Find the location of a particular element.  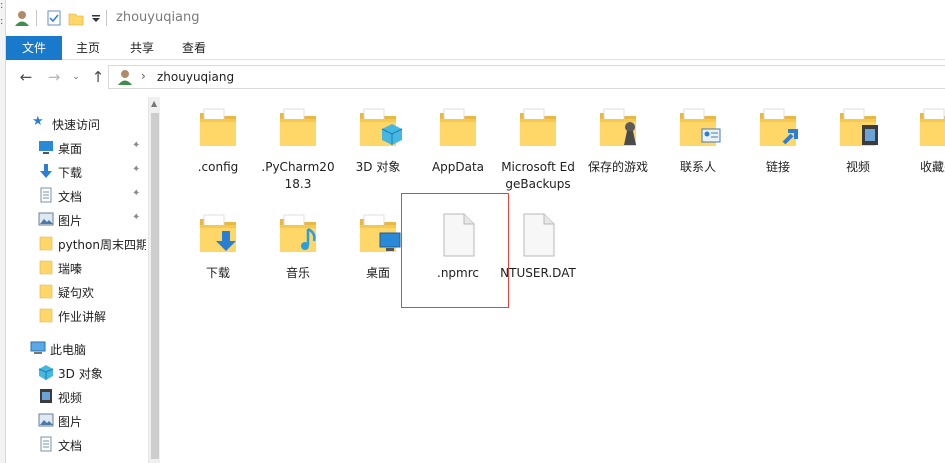

nav-label: 桌面 is located at coordinates (70, 149).